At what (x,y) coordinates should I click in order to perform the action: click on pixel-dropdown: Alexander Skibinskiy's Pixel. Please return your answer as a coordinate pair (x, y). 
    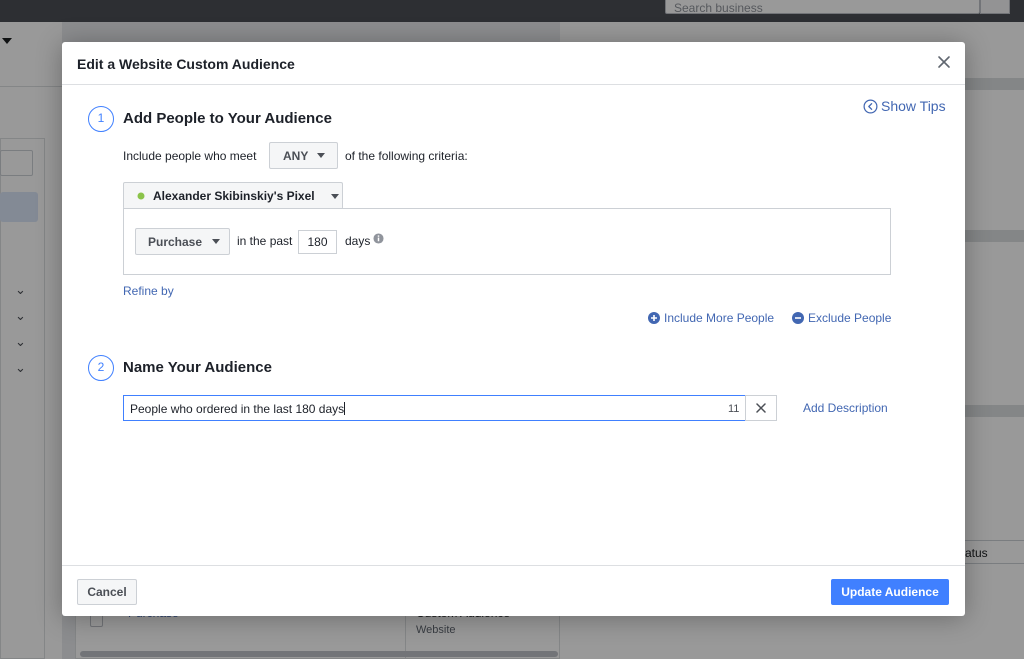
    Looking at the image, I should click on (233, 195).